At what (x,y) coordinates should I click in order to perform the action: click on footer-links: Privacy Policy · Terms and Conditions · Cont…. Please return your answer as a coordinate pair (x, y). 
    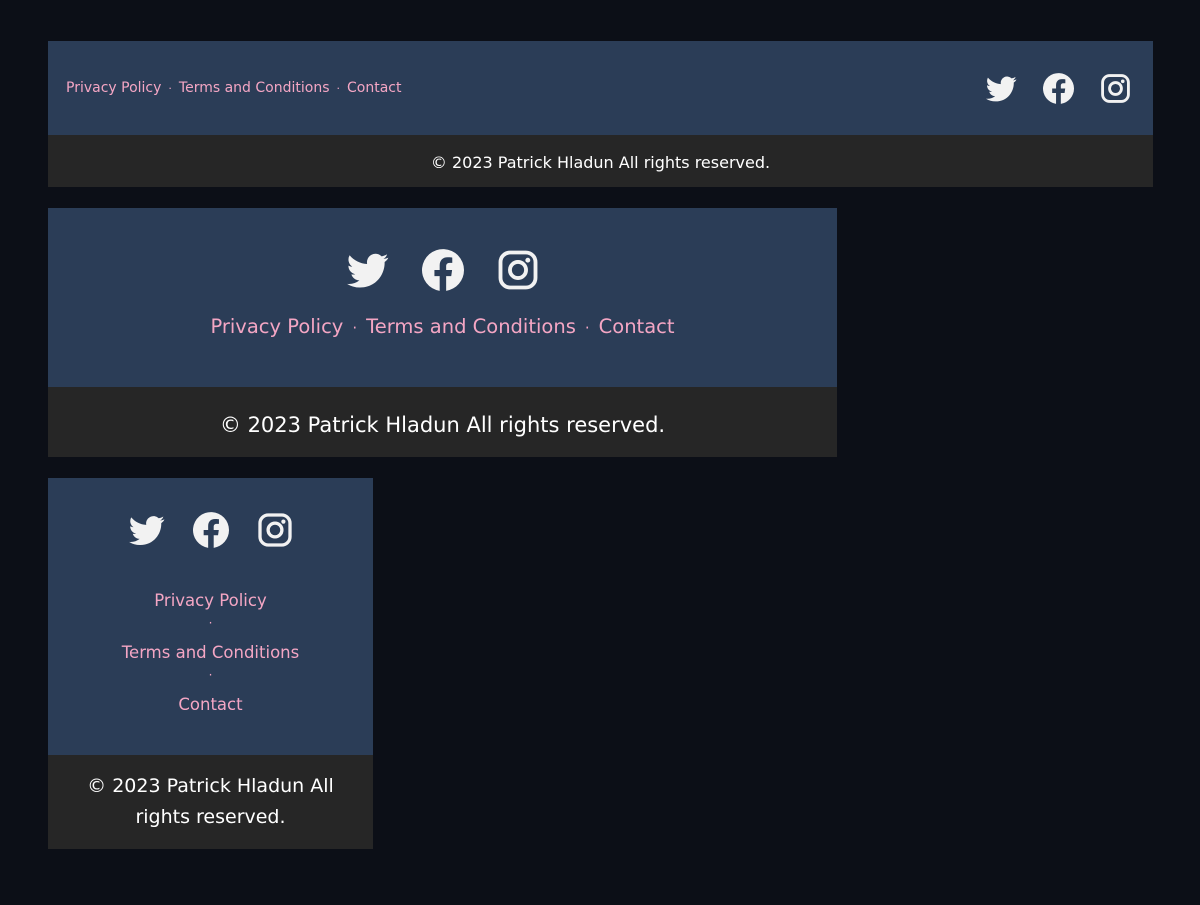
    Looking at the image, I should click on (442, 326).